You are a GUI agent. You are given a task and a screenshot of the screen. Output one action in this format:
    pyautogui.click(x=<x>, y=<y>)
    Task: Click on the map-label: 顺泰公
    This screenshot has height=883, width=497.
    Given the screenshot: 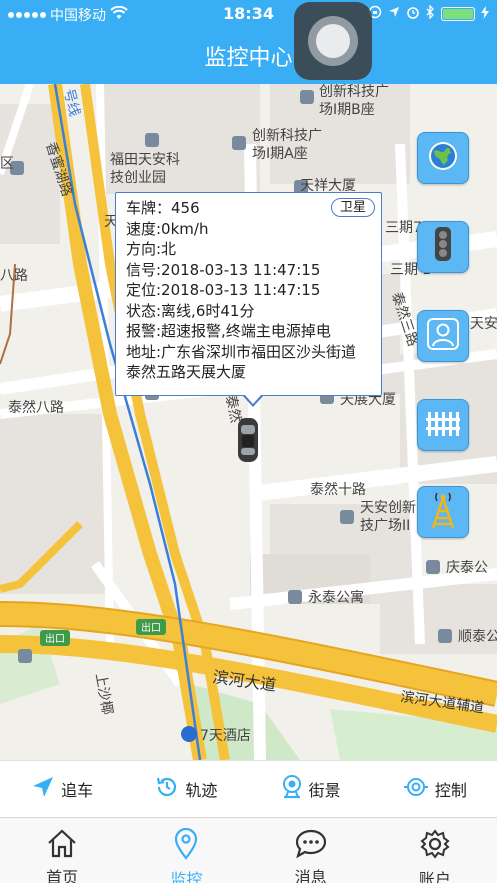 What is the action you would take?
    pyautogui.click(x=477, y=637)
    